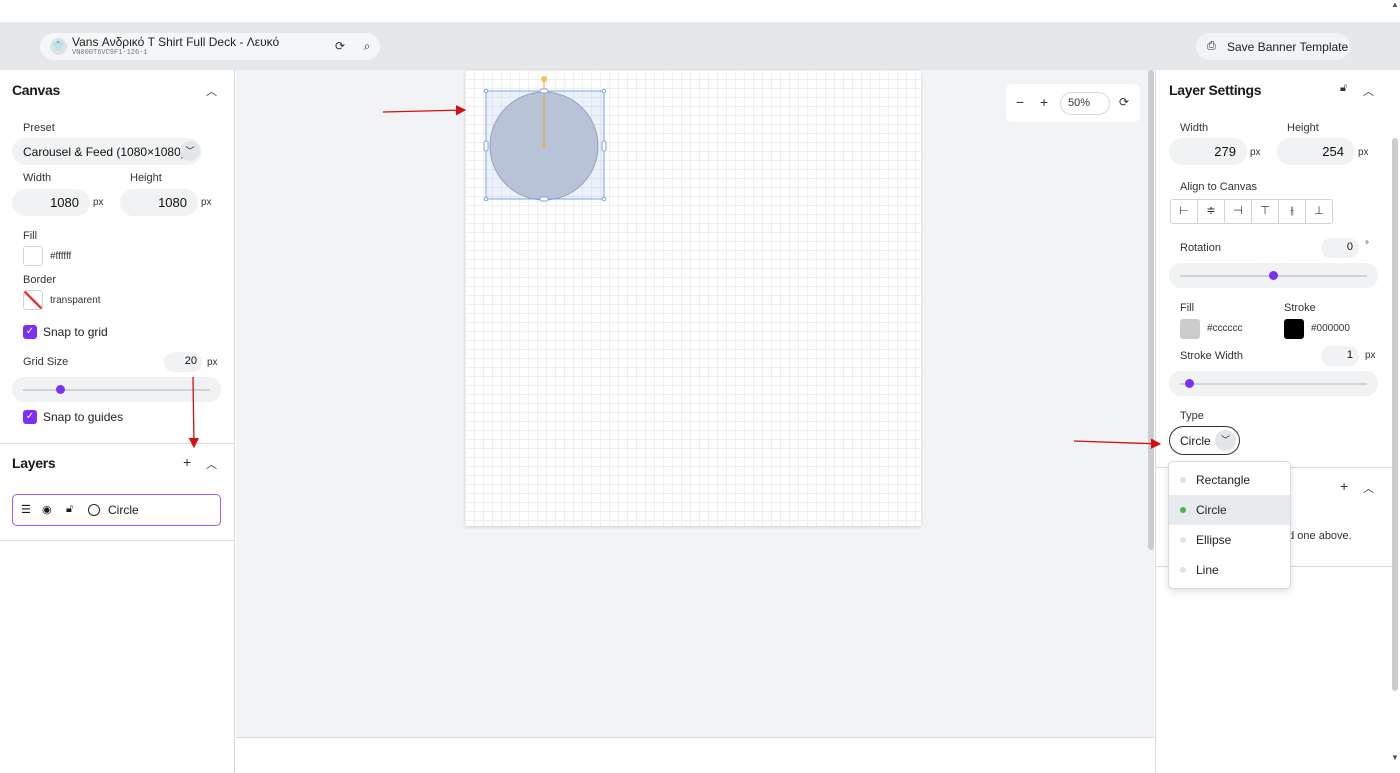 This screenshot has width=1400, height=773. What do you see at coordinates (212, 362) in the screenshot?
I see `grid-size-unit: px` at bounding box center [212, 362].